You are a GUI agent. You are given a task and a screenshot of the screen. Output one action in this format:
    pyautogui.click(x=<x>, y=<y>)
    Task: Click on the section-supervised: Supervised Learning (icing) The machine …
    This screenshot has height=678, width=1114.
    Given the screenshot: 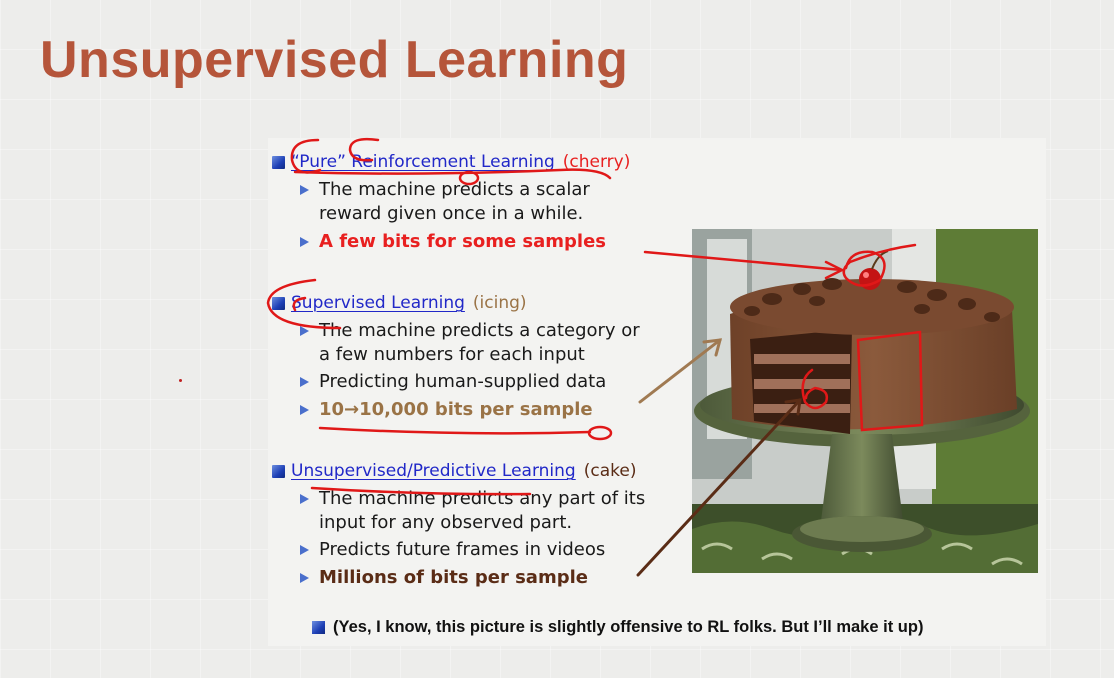 What is the action you would take?
    pyautogui.click(x=465, y=356)
    